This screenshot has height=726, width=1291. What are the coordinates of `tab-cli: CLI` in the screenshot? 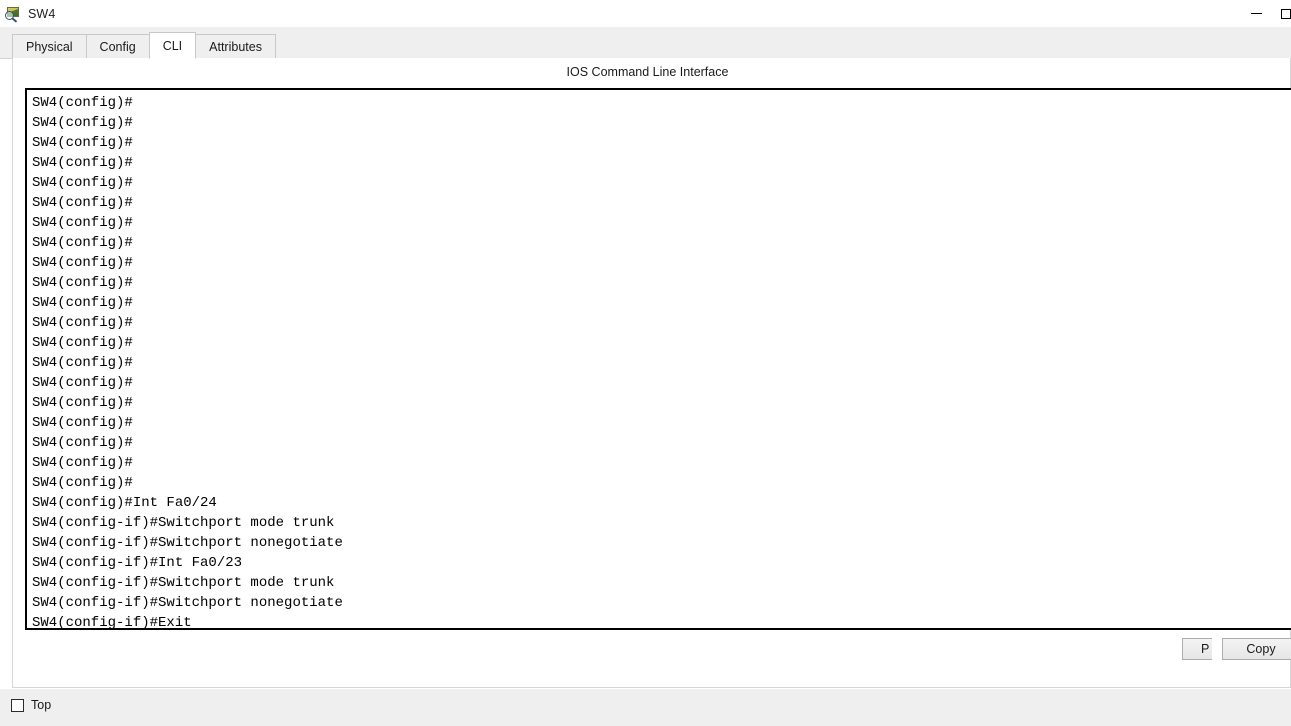 It's located at (172, 45).